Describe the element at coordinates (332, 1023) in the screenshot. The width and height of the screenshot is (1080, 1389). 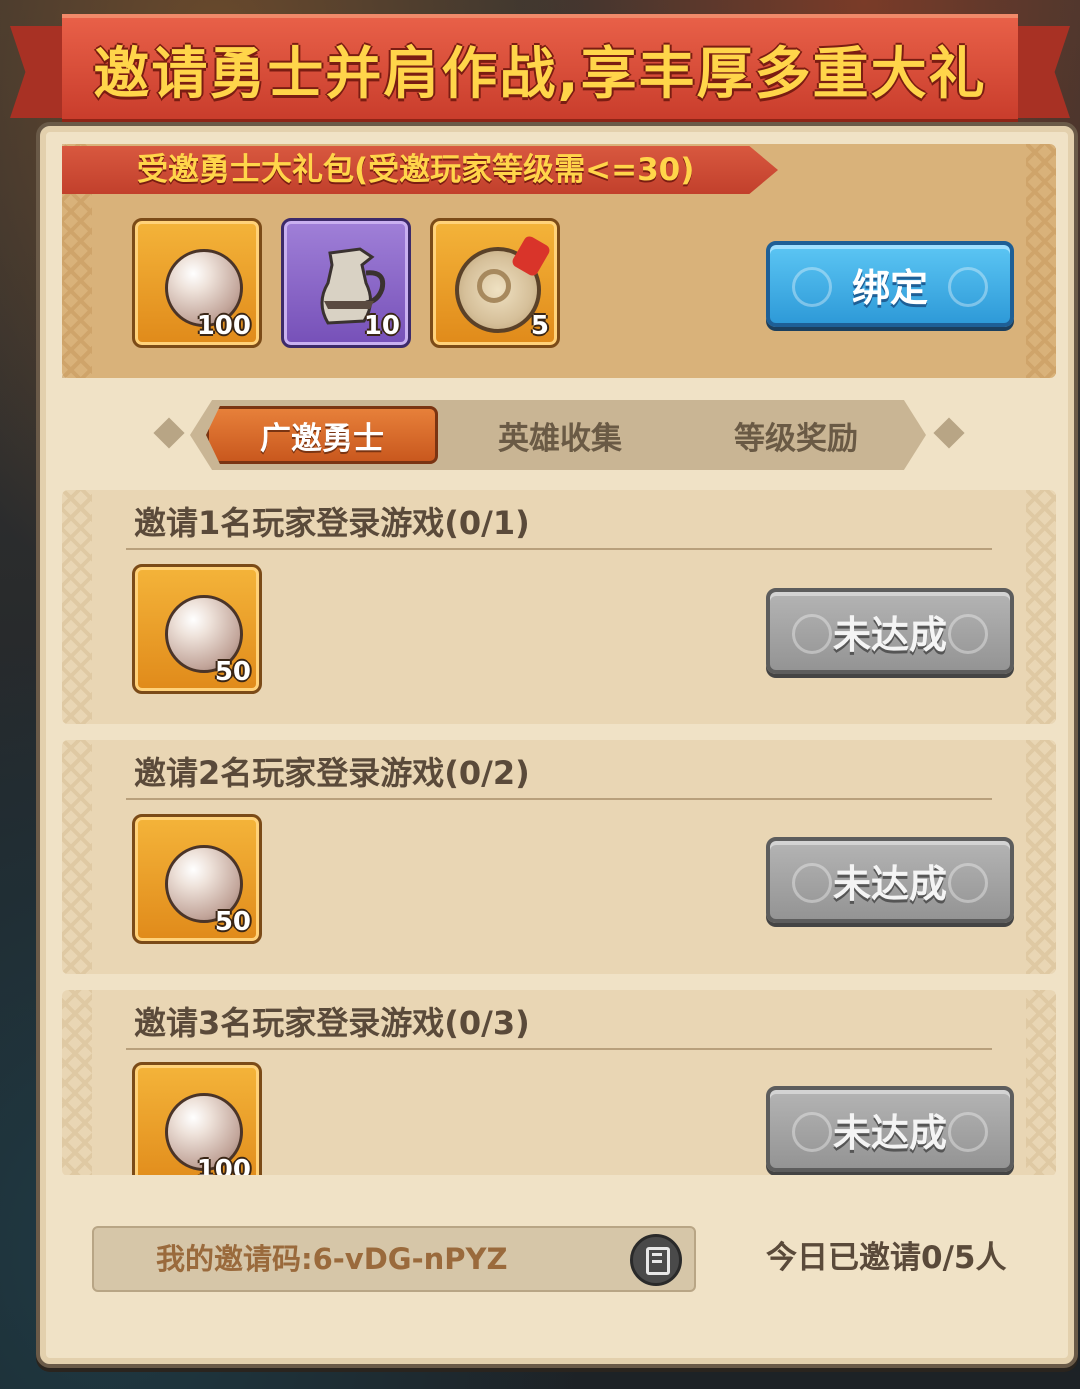
I see `task-title: 邀请3名玩家登录游戏(0/3)` at that location.